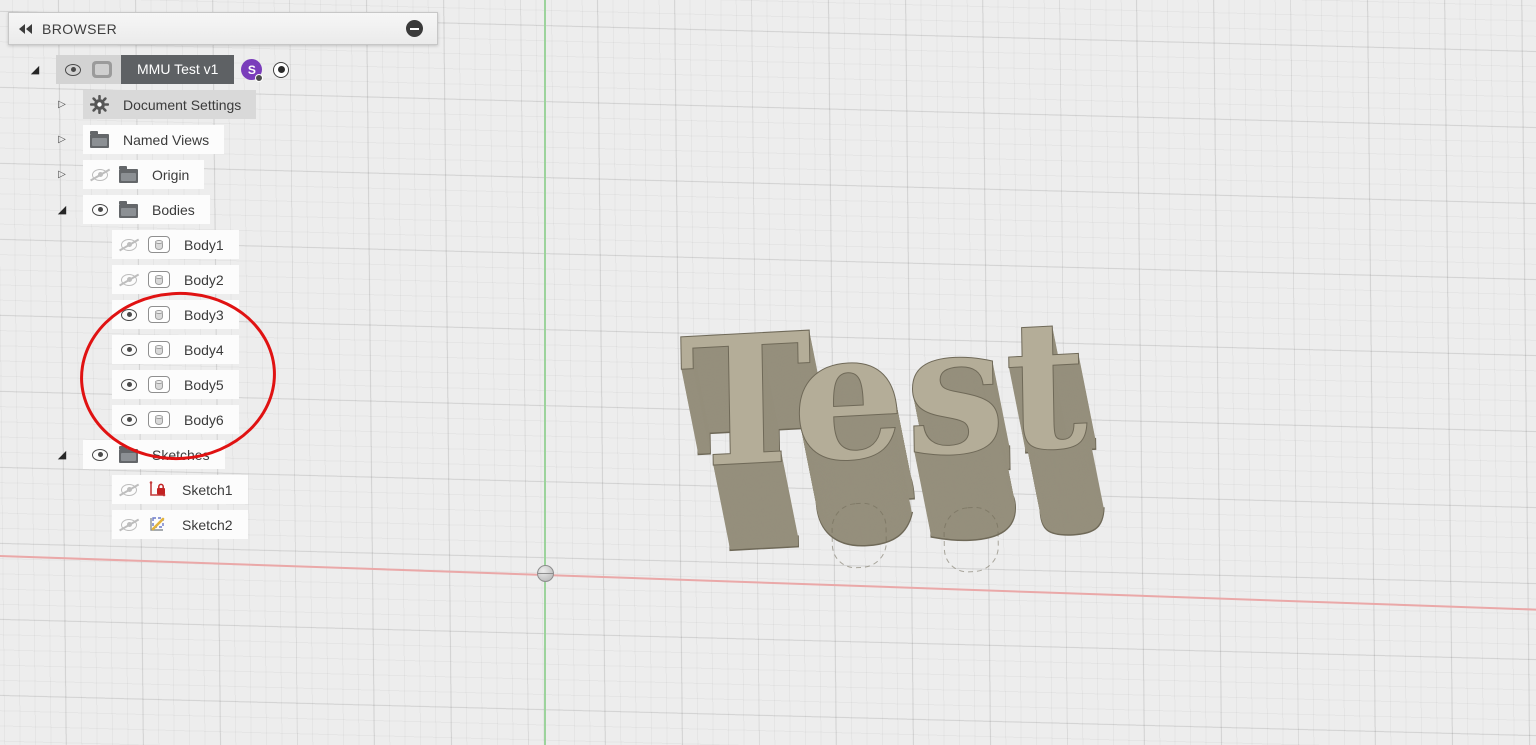 The height and width of the screenshot is (745, 1536). Describe the element at coordinates (204, 385) in the screenshot. I see `tree-item-label: Body5` at that location.